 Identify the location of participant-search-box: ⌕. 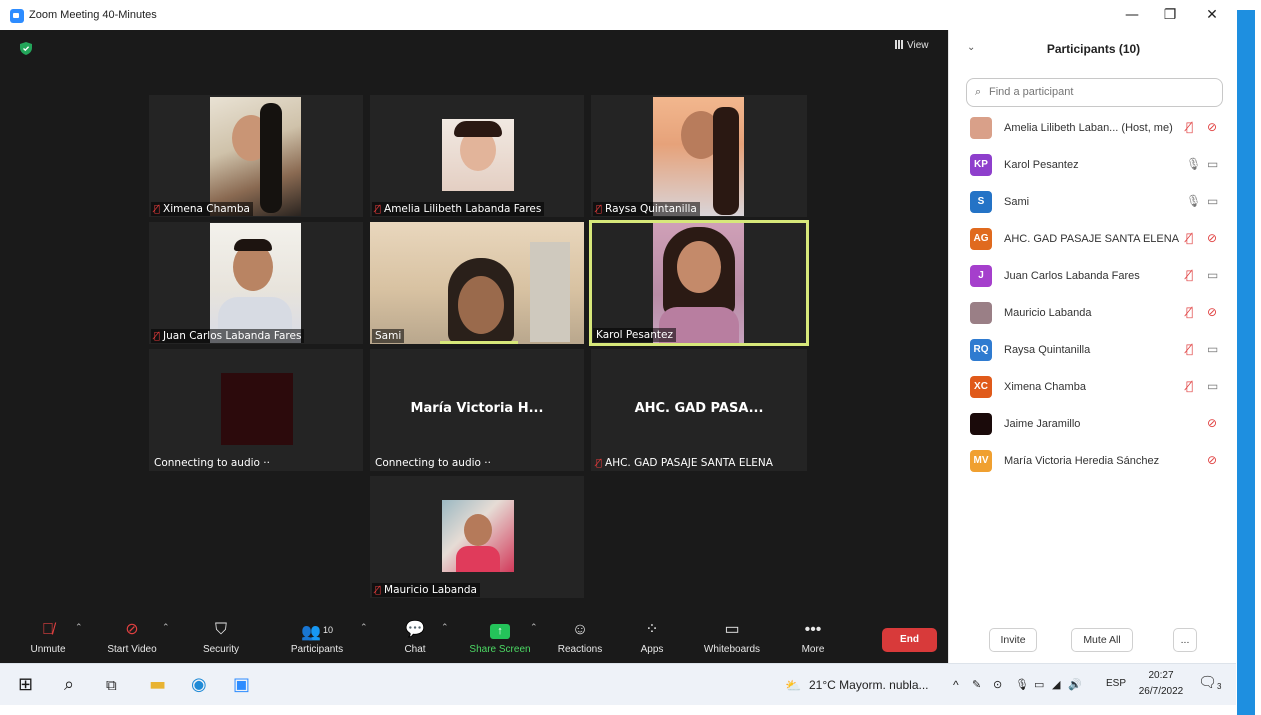
(1094, 92).